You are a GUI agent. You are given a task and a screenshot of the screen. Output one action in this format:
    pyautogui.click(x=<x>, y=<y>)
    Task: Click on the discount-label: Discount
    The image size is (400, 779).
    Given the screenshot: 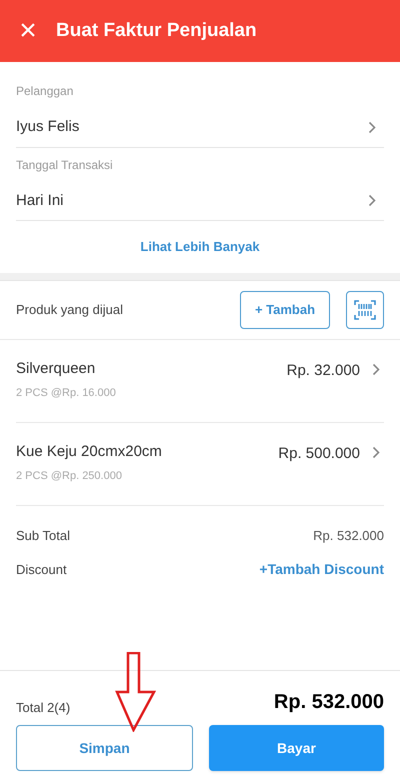 What is the action you would take?
    pyautogui.click(x=41, y=569)
    